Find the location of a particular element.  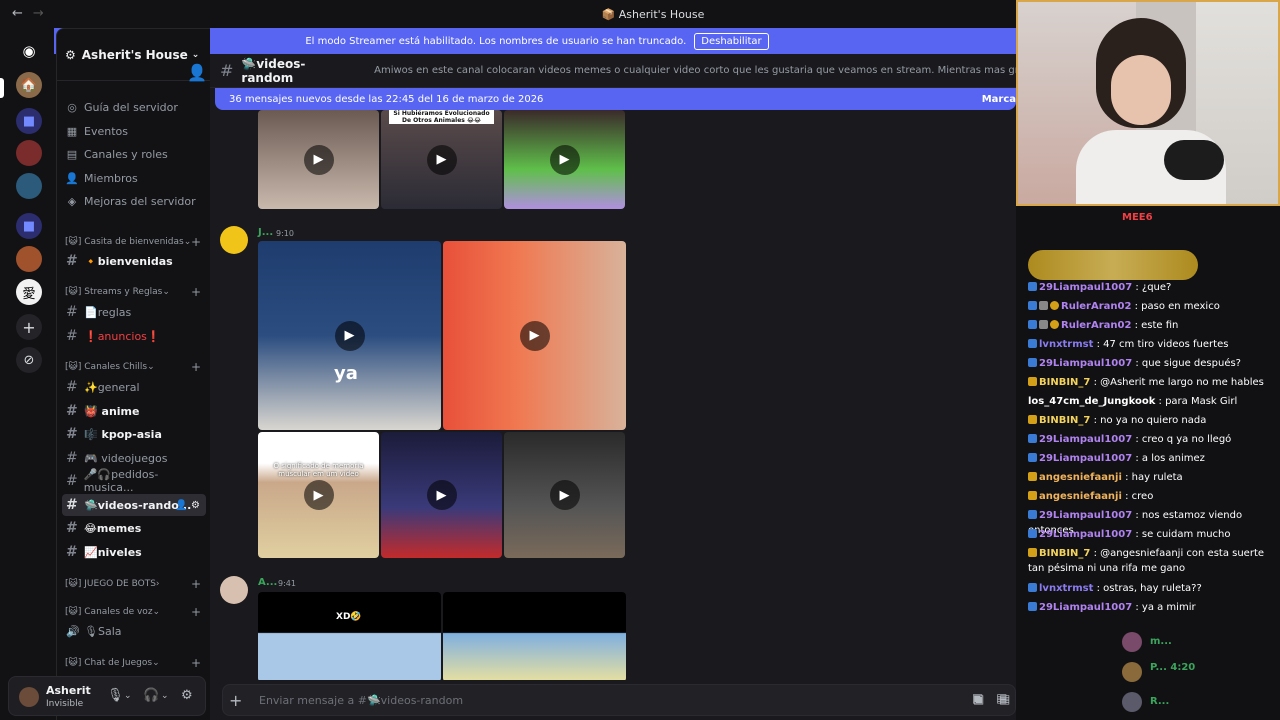

channel-anime: # 👹 anime is located at coordinates (134, 411).